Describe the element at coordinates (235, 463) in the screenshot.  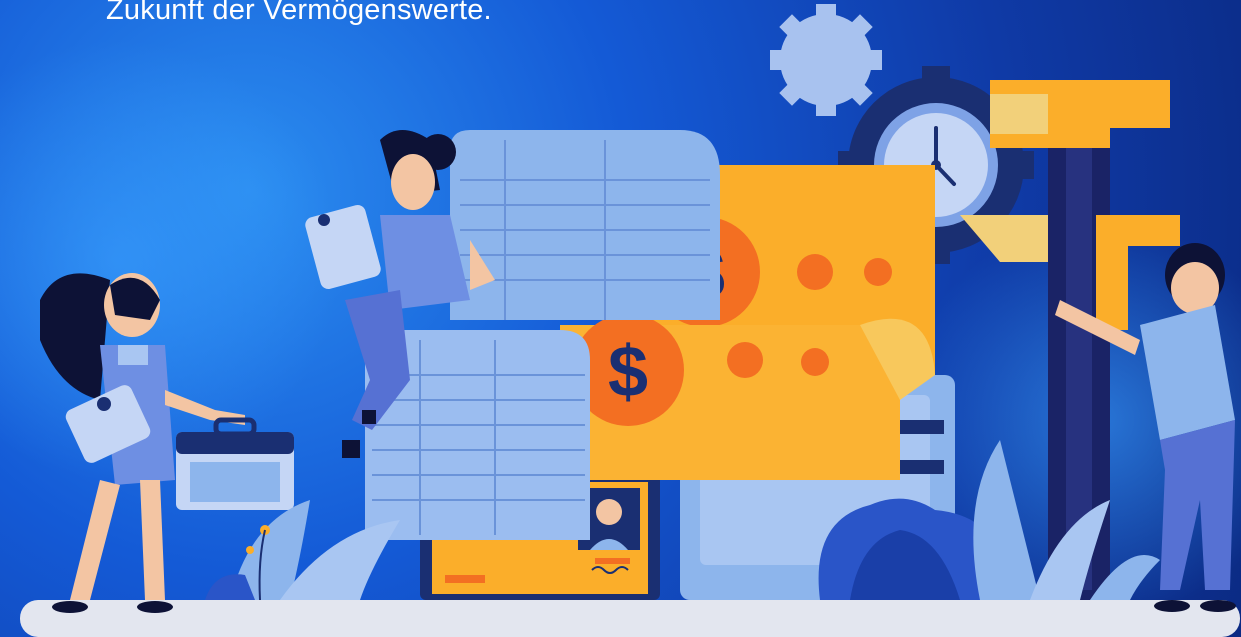
I see `briefcase-icon` at that location.